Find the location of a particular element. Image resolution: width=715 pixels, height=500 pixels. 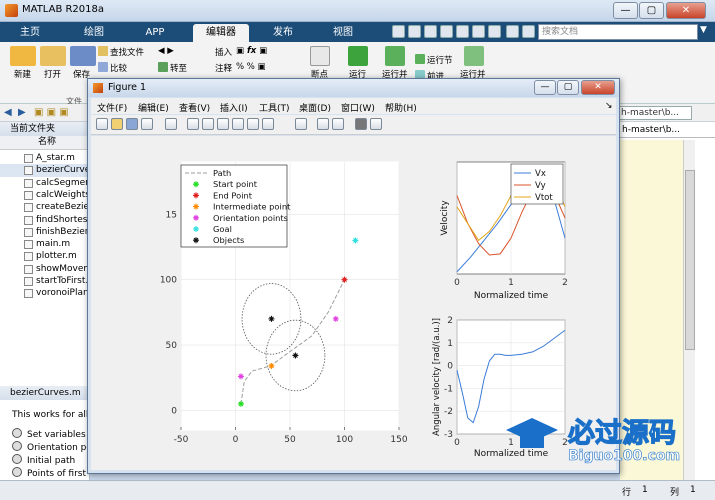

save-figure-icon is located at coordinates (132, 124).